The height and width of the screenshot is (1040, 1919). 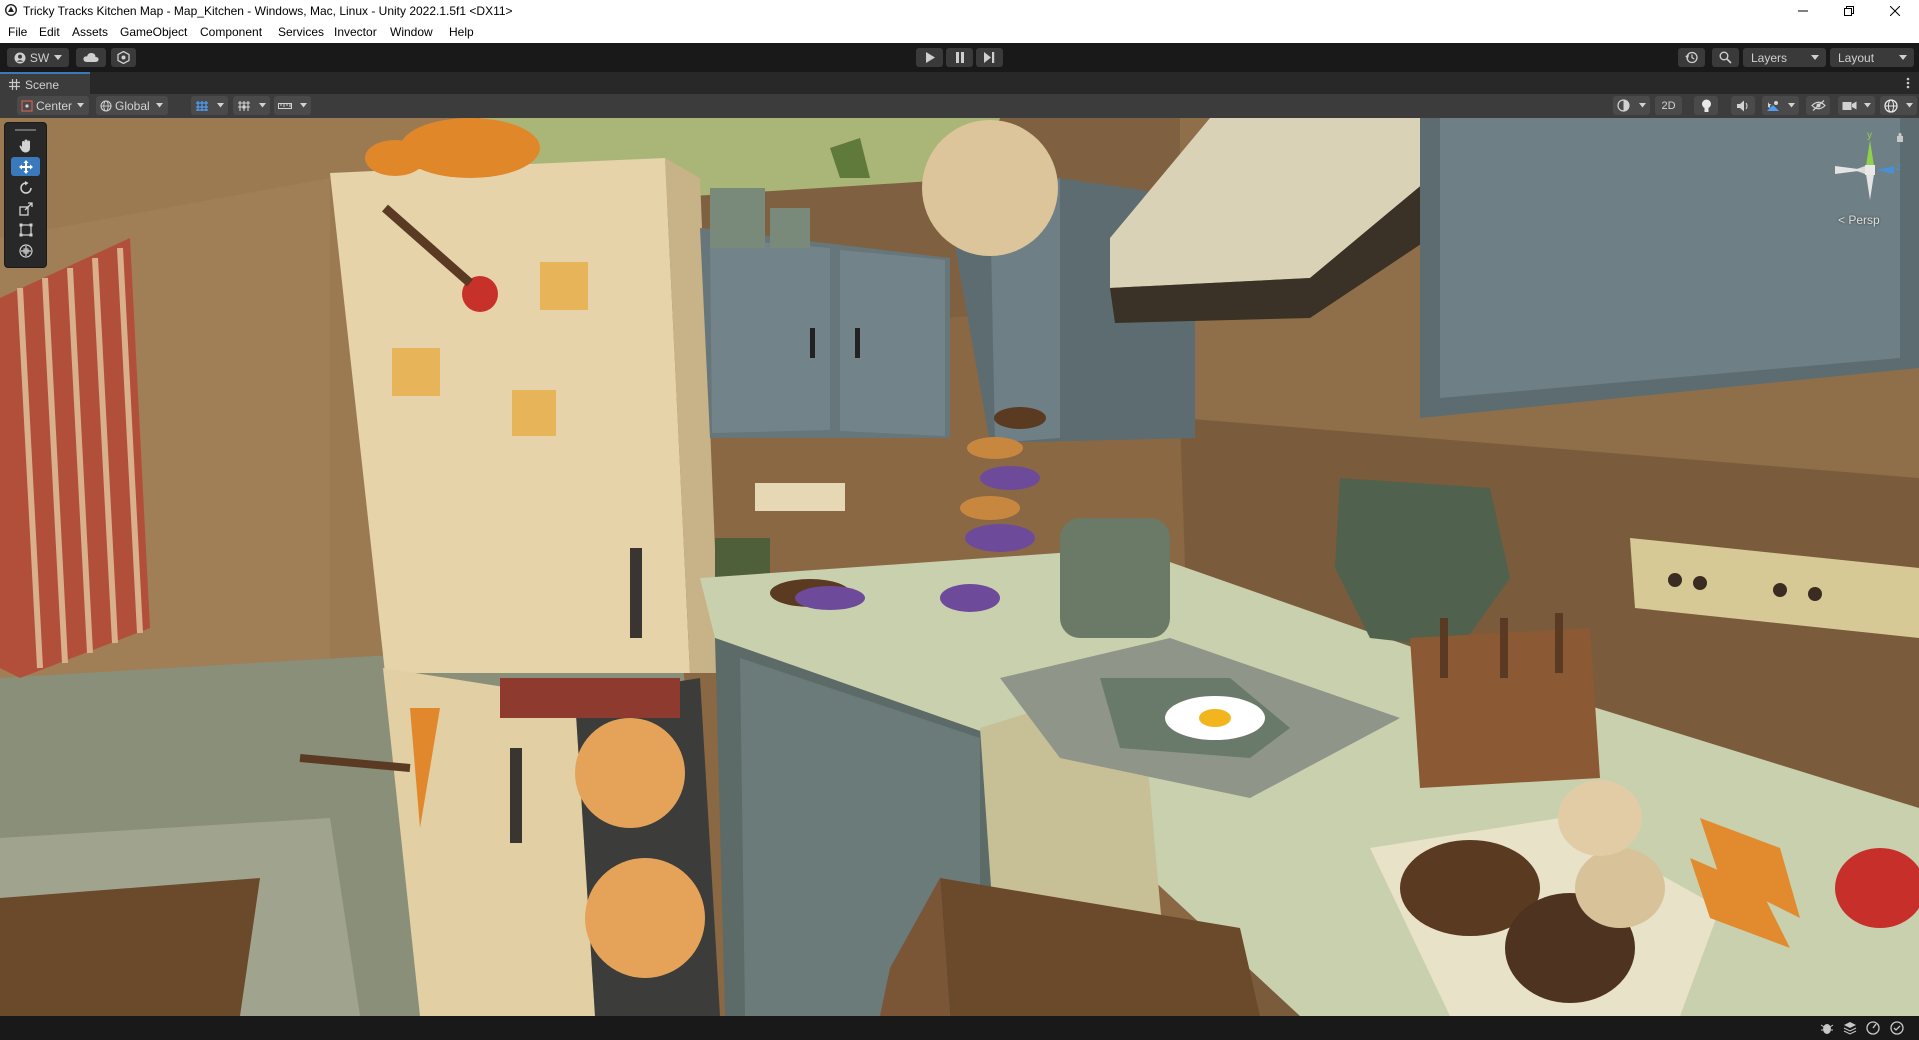 What do you see at coordinates (14, 84) in the screenshot?
I see `grid-icon` at bounding box center [14, 84].